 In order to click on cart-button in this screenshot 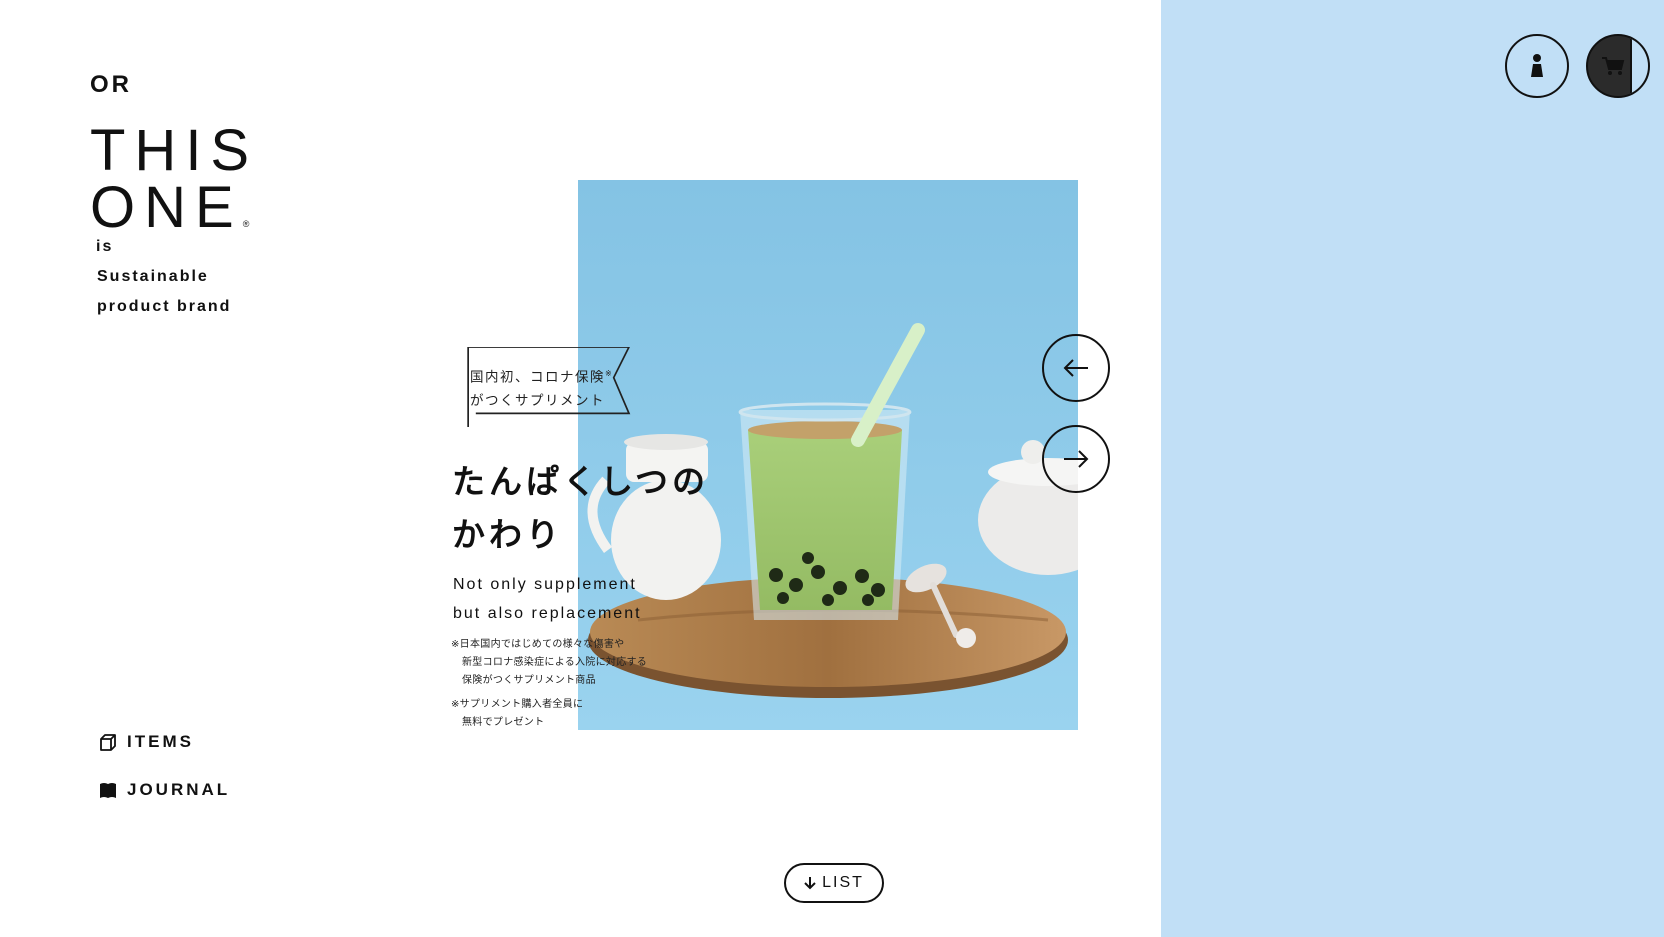, I will do `click(1618, 66)`.